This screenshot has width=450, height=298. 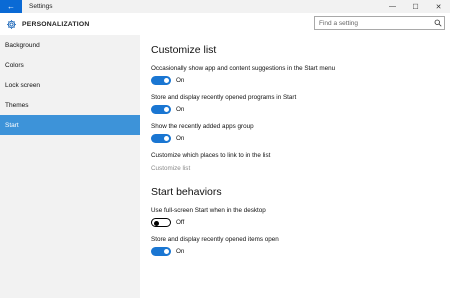 What do you see at coordinates (70, 65) in the screenshot?
I see `sidebar-item-colors: Colors` at bounding box center [70, 65].